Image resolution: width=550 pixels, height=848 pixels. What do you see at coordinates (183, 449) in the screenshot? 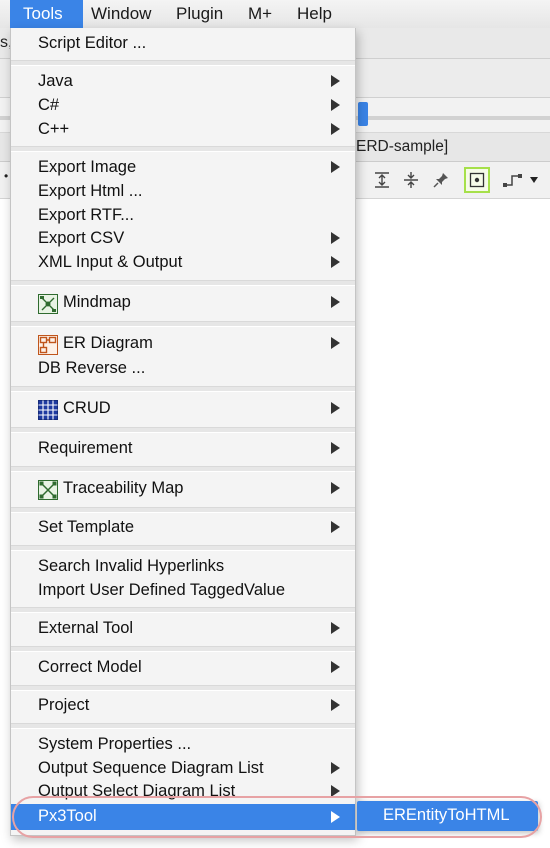
I see `menu-item-requirement: Requirement` at bounding box center [183, 449].